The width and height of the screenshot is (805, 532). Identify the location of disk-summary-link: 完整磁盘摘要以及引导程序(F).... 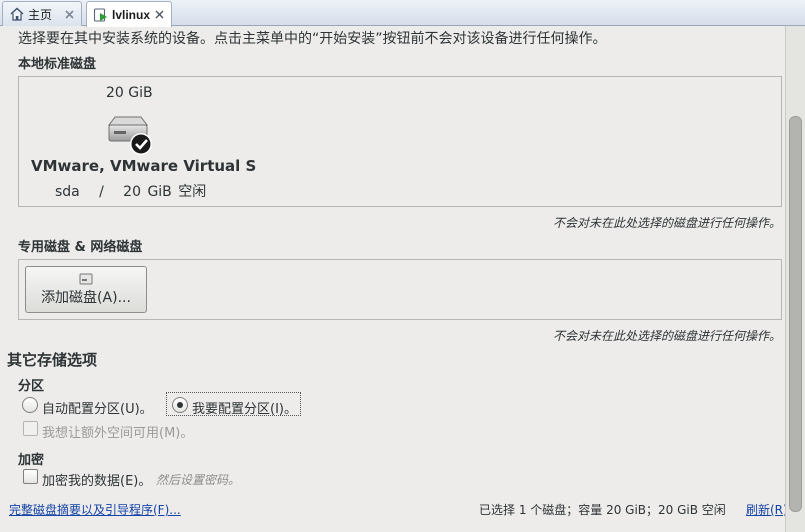
(95, 509).